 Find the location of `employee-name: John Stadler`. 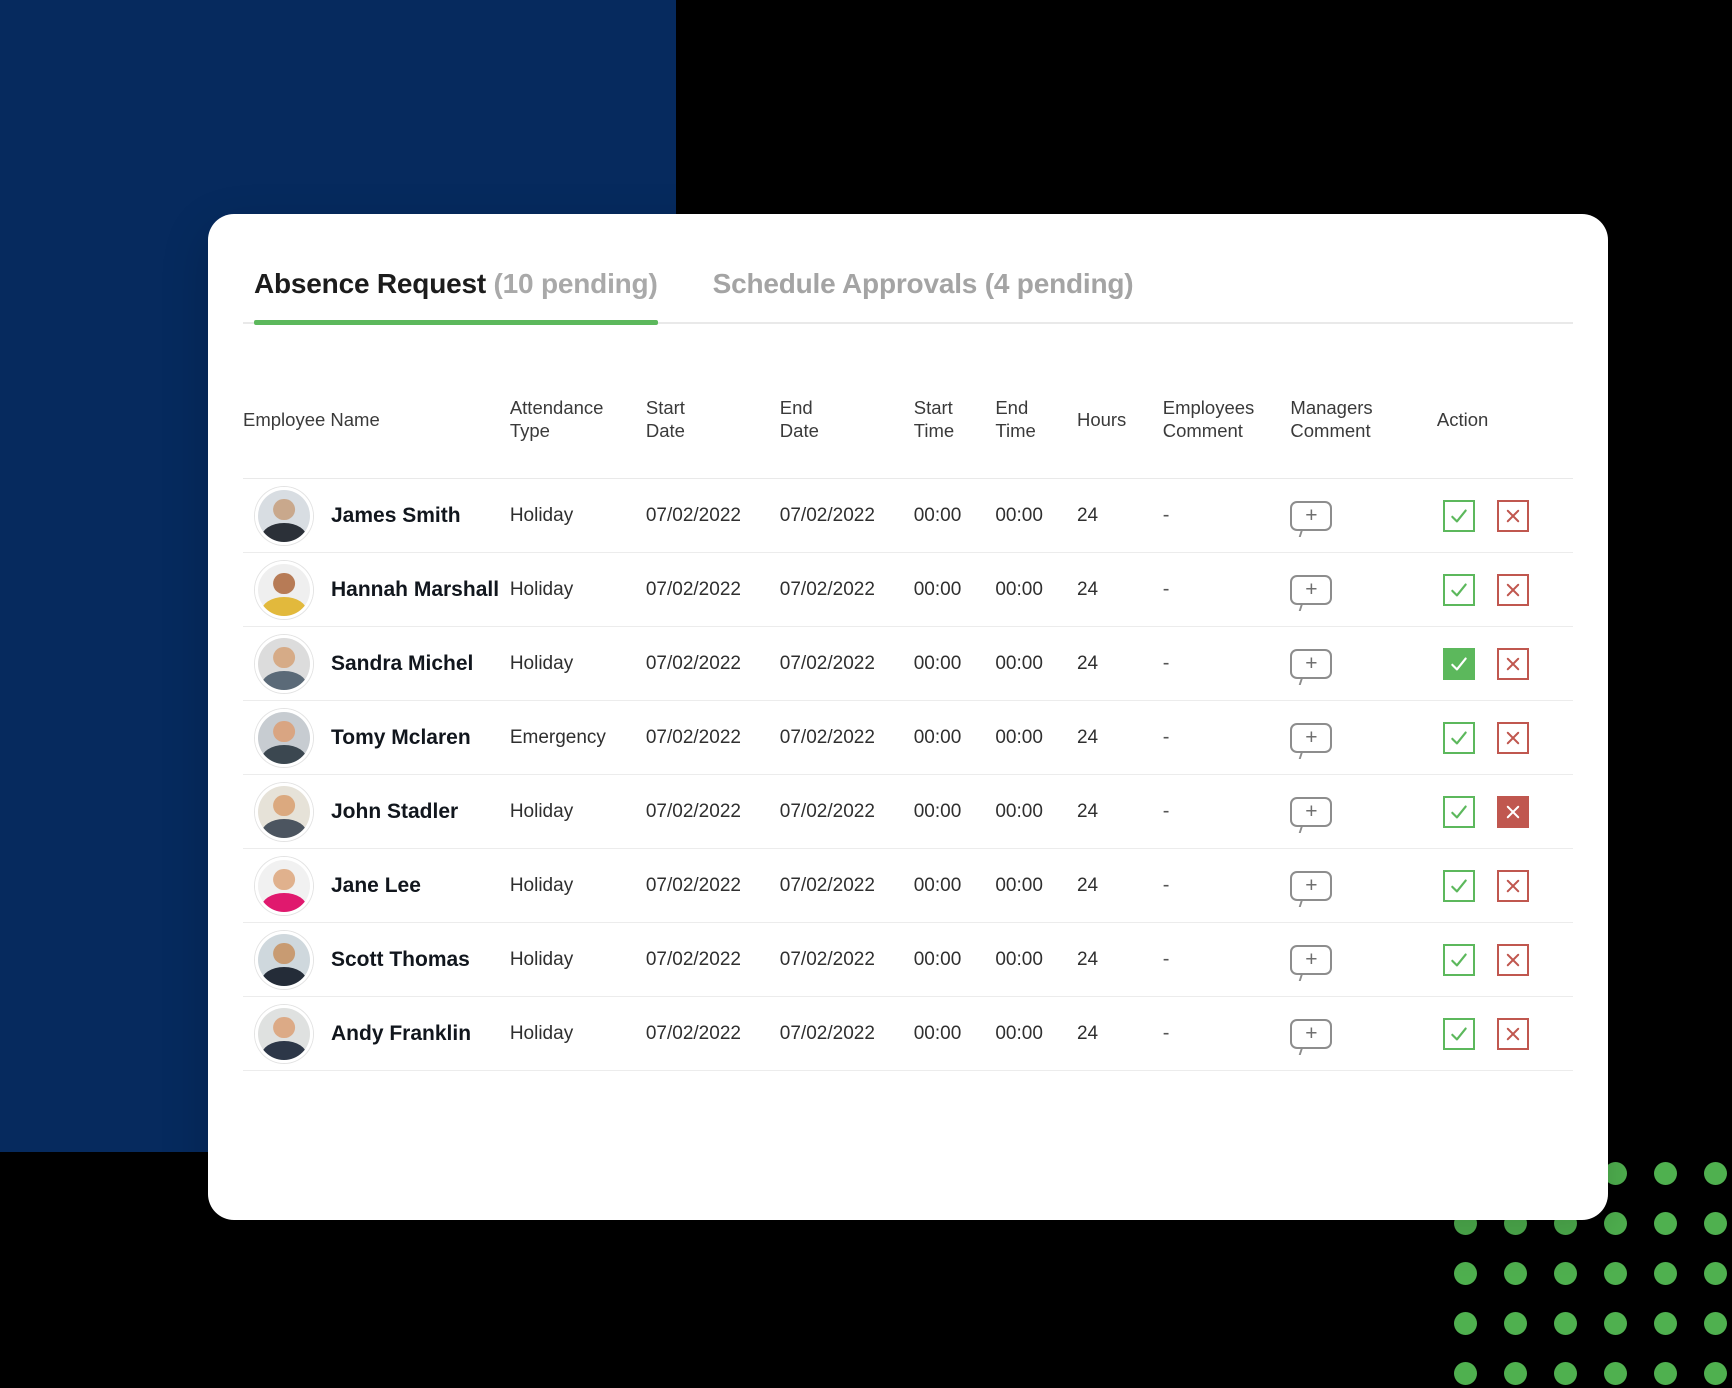

employee-name: John Stadler is located at coordinates (395, 811).